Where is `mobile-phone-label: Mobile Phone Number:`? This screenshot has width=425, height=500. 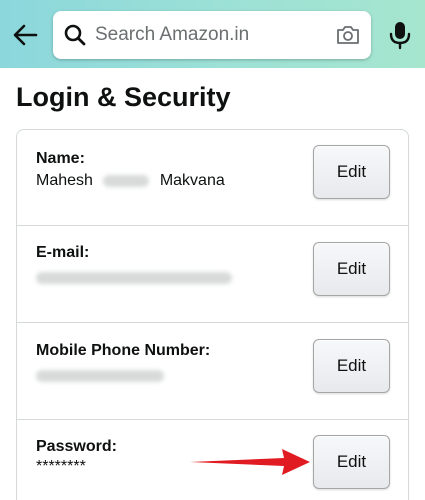
mobile-phone-label: Mobile Phone Number: is located at coordinates (123, 350).